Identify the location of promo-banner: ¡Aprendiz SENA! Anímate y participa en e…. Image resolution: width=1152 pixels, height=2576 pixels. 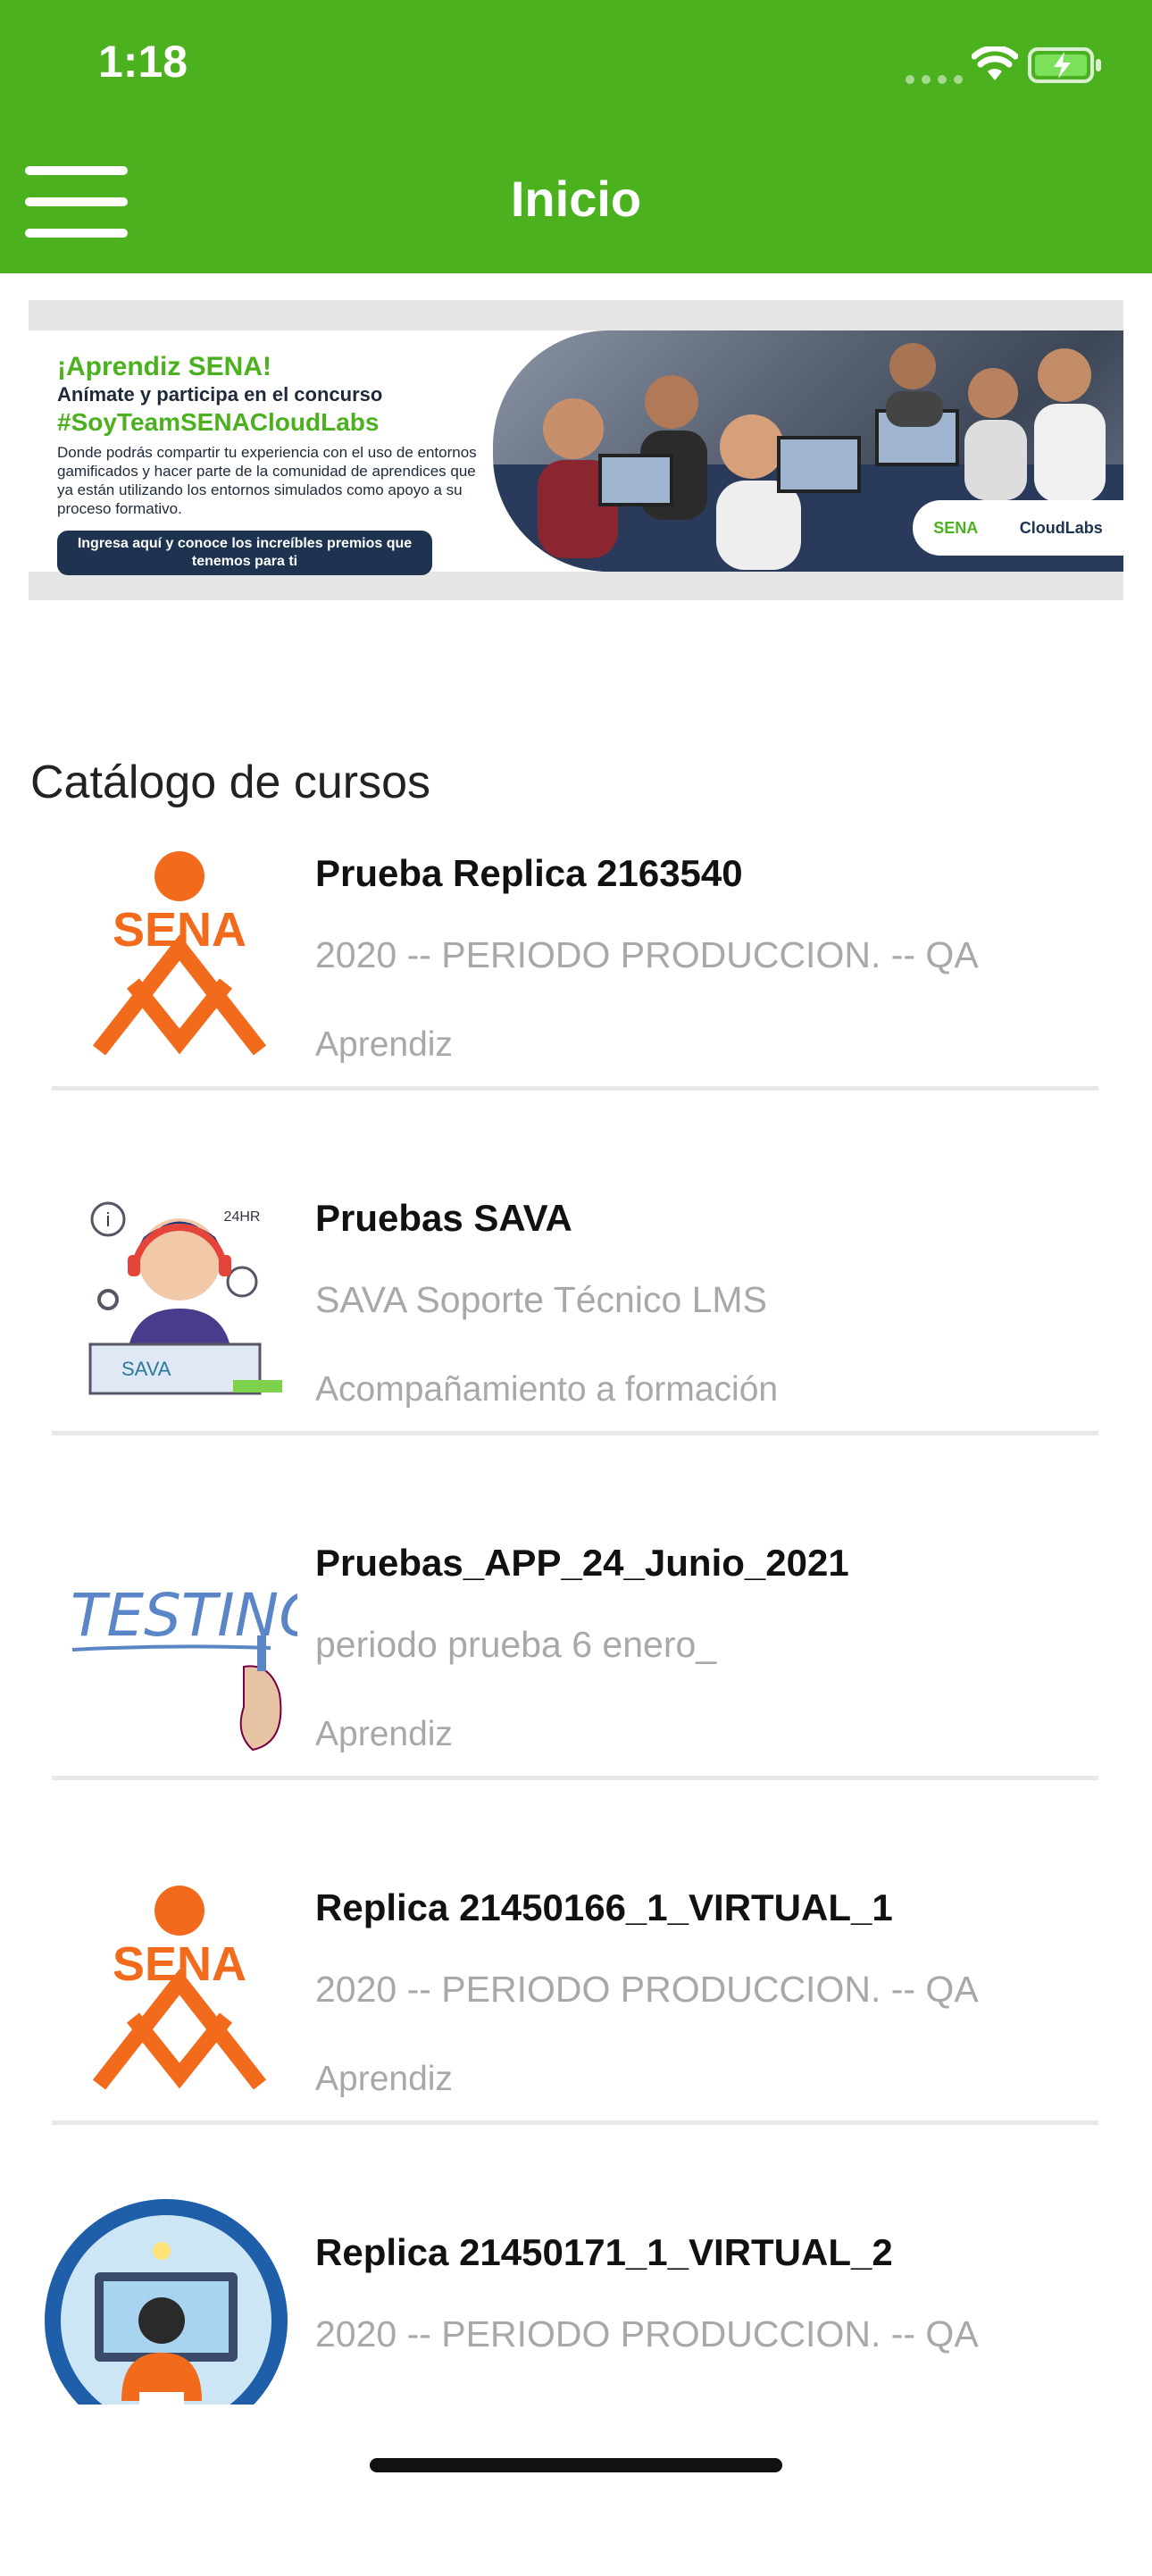
(576, 450).